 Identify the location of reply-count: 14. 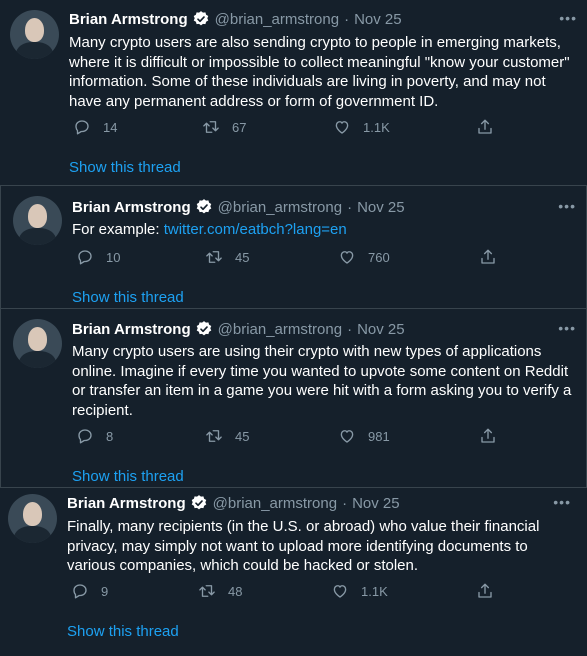
(110, 127).